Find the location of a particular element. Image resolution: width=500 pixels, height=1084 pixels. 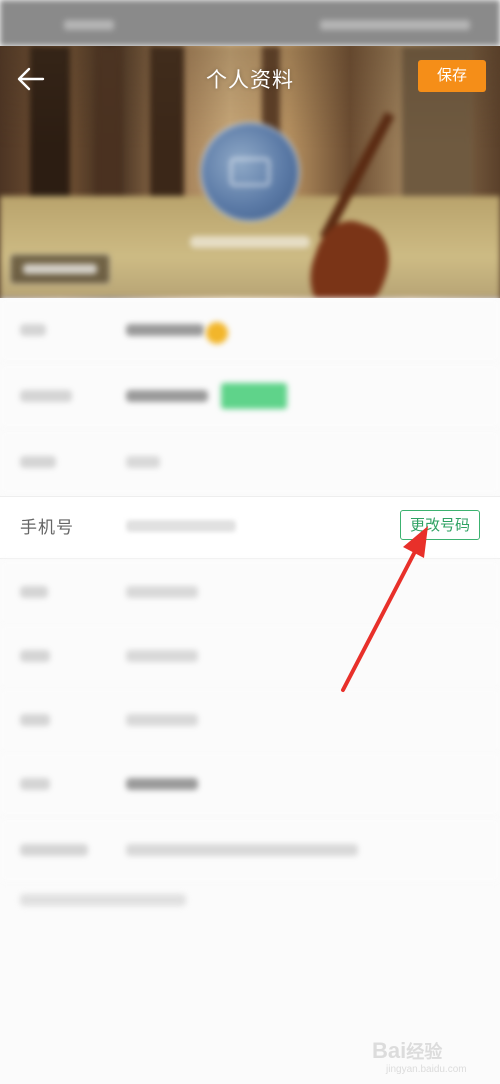

footer-note is located at coordinates (103, 900).